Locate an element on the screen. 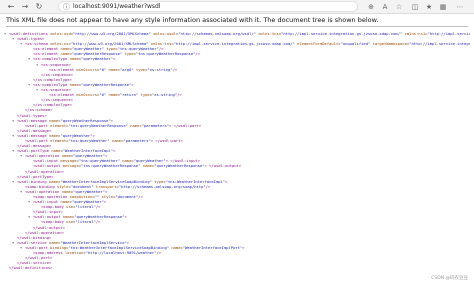  collections-icon: ▦ is located at coordinates (443, 7).